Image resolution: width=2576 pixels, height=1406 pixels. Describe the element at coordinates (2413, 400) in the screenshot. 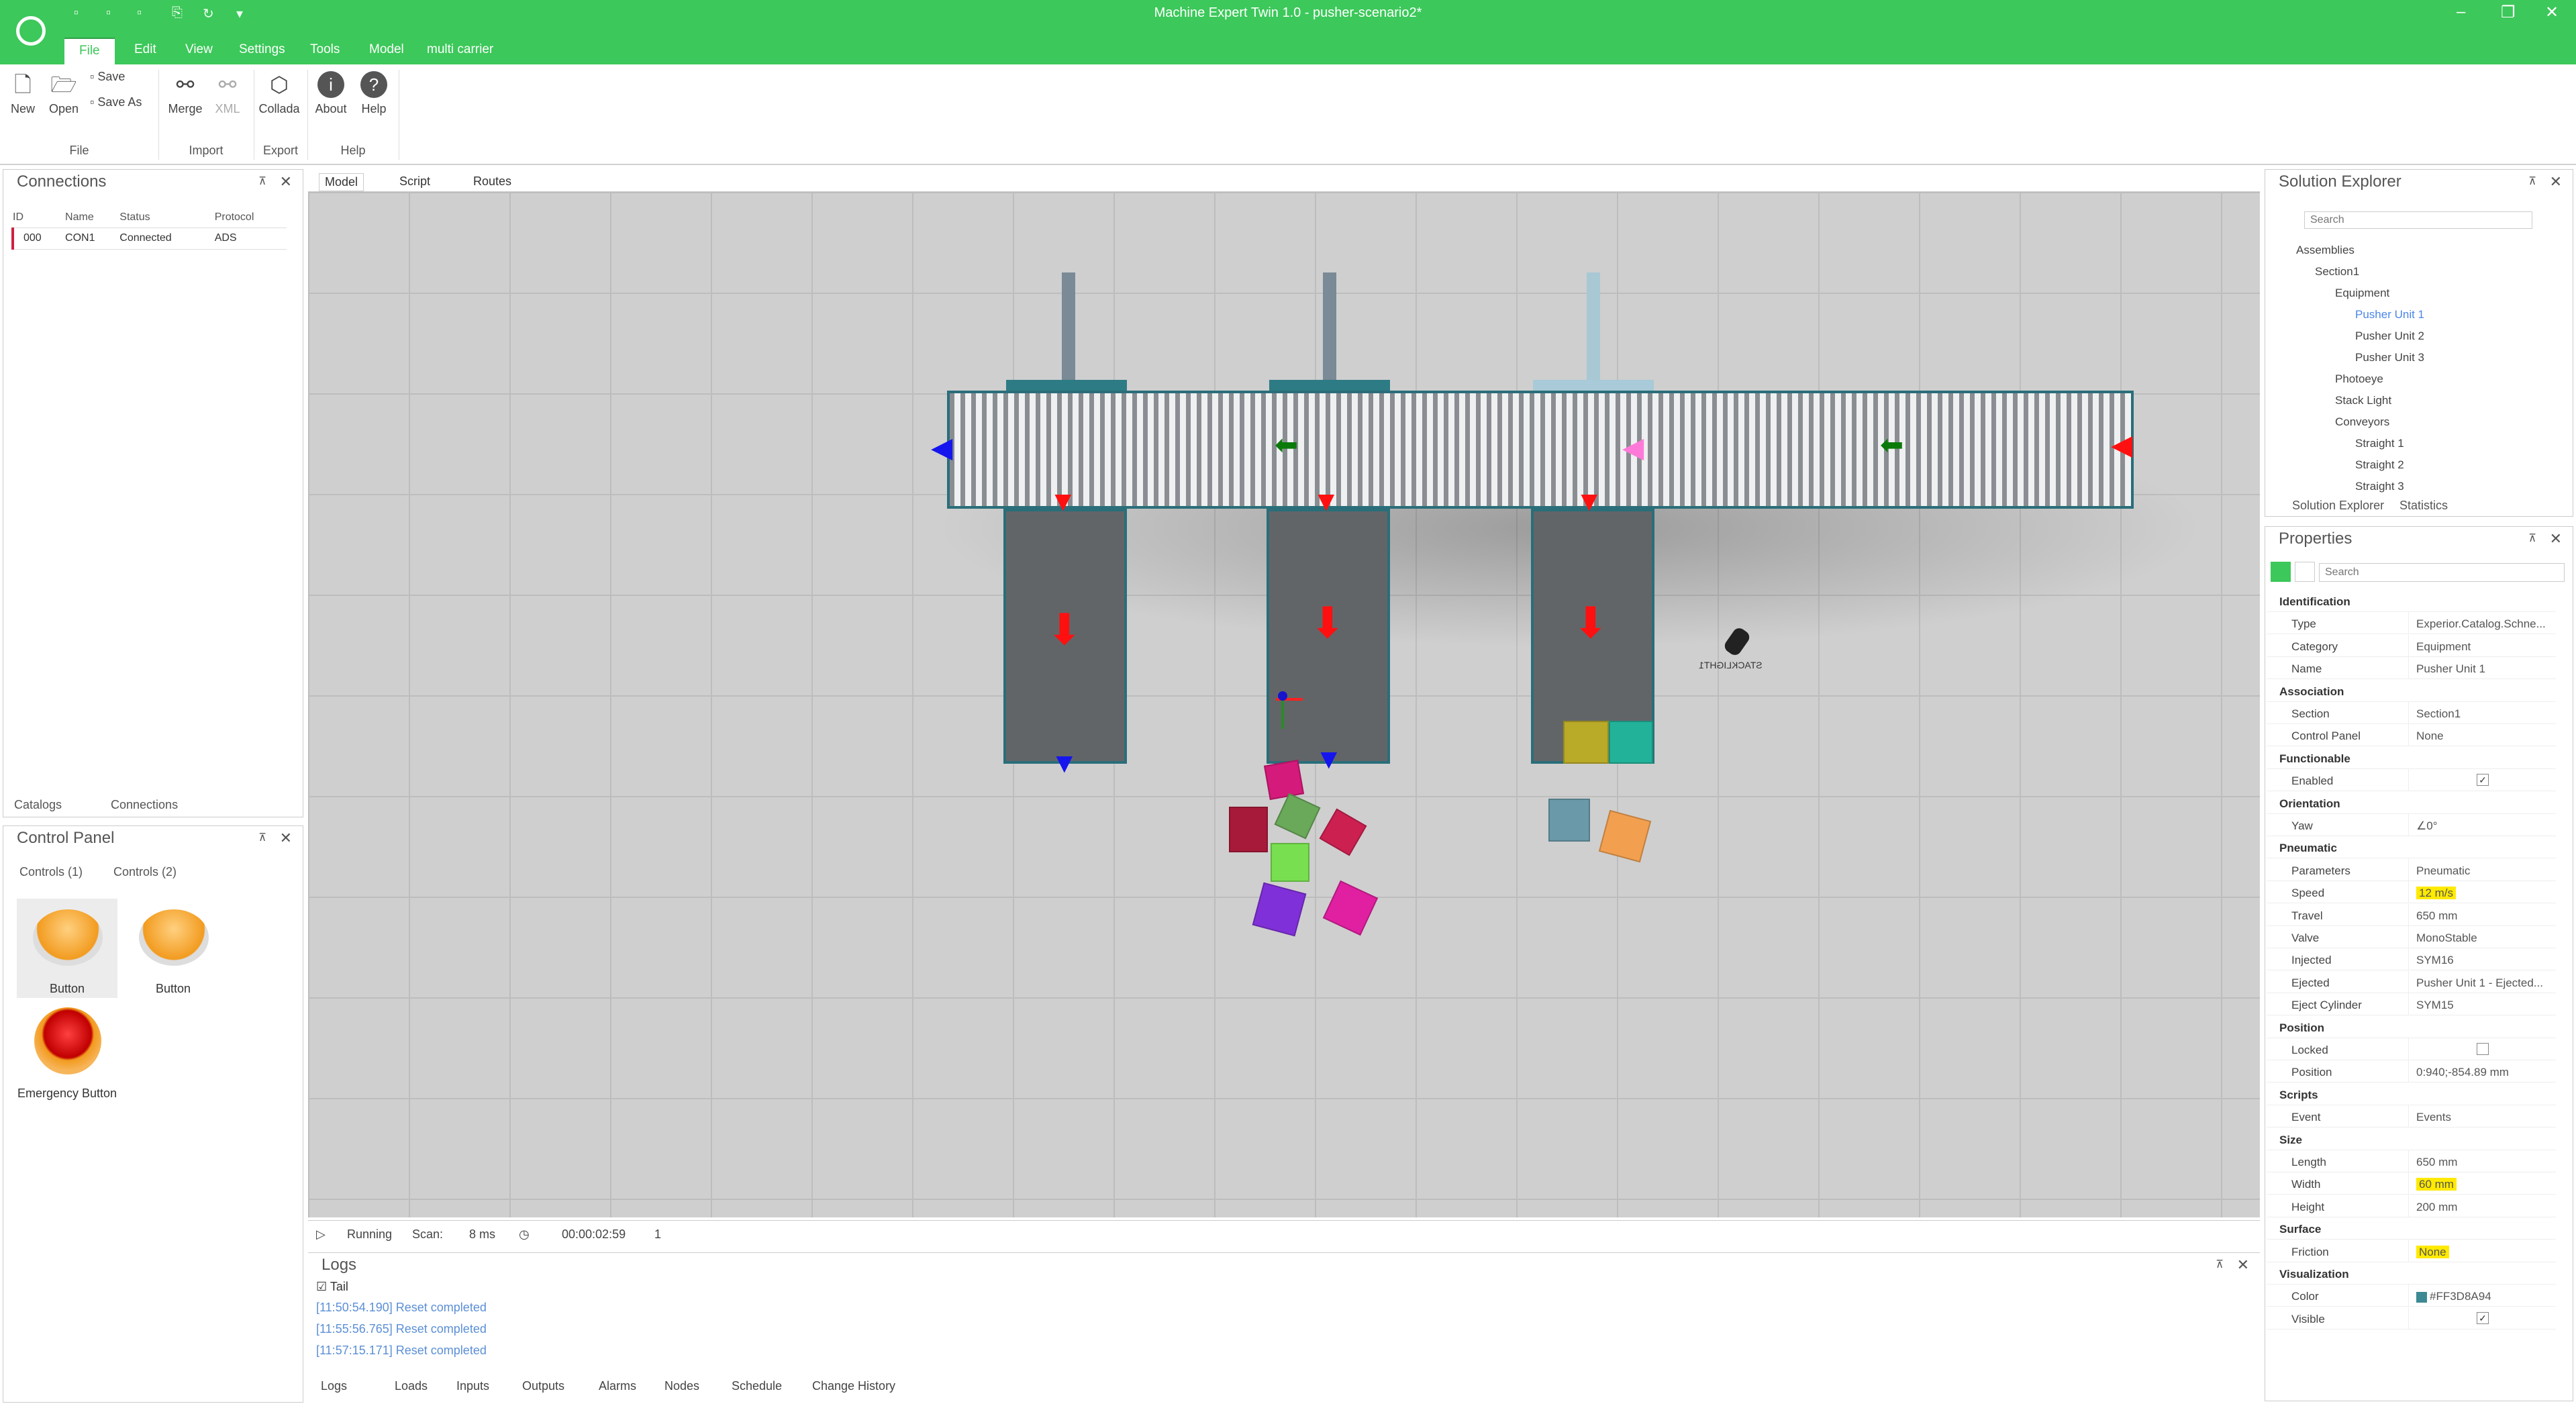

I see `tree-item-stack-light: Stack Light` at that location.